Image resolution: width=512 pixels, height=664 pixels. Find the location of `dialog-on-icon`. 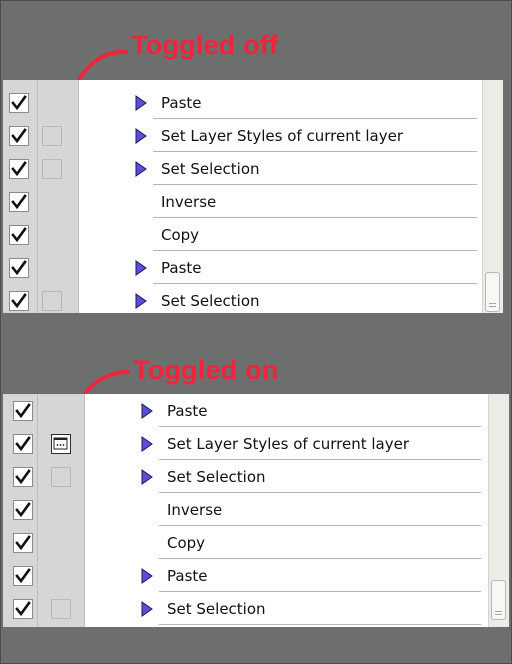

dialog-on-icon is located at coordinates (61, 444).